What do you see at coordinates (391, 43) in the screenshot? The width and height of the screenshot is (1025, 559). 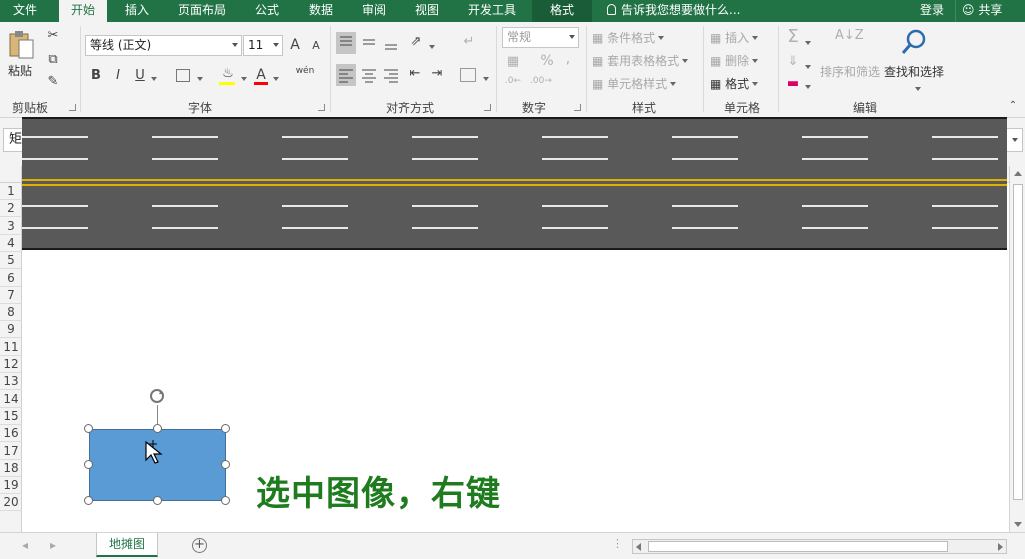 I see `align-bottom-button` at bounding box center [391, 43].